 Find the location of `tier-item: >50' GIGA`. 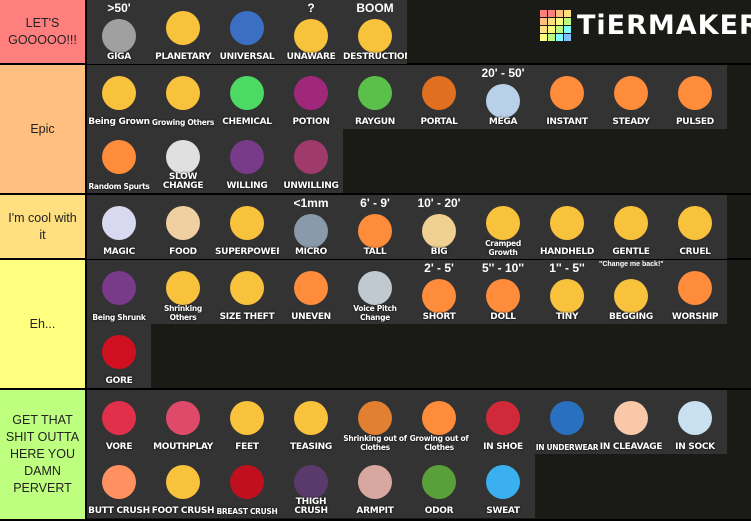

tier-item: >50' GIGA is located at coordinates (119, 32).